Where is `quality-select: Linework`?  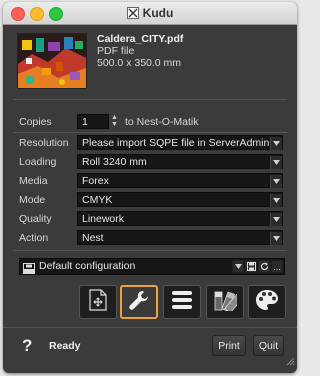
quality-select: Linework is located at coordinates (180, 218).